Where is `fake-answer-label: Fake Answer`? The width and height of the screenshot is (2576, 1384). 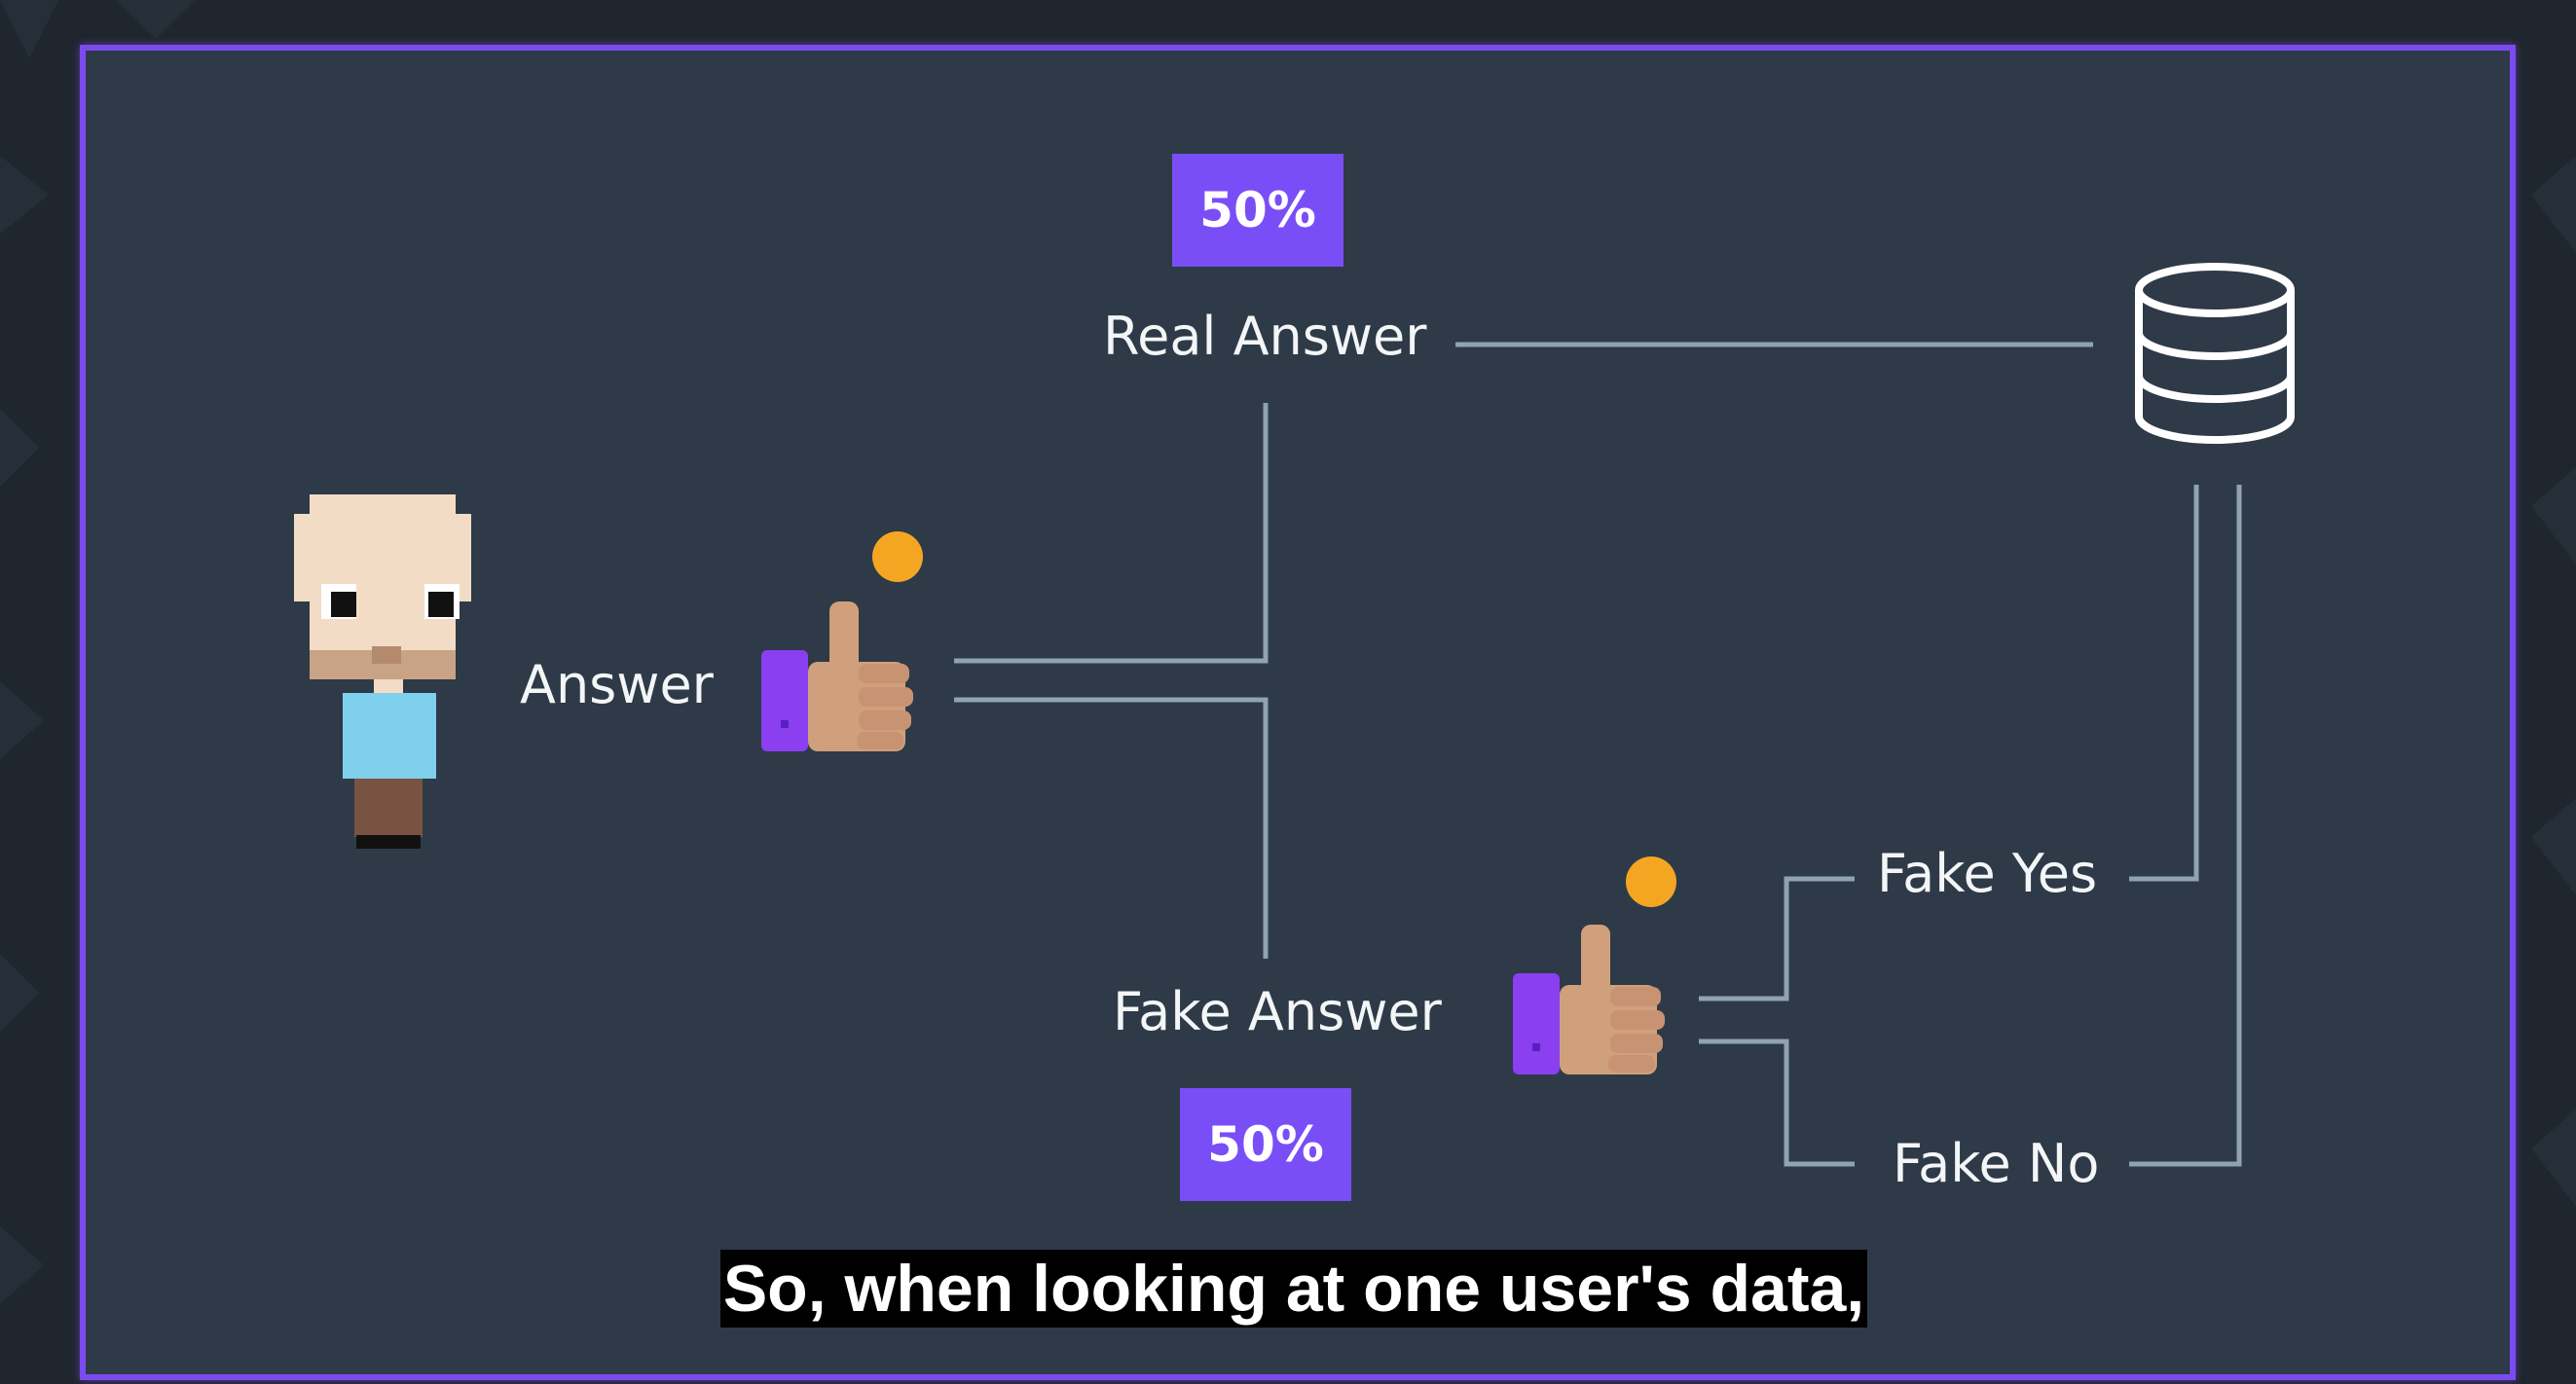
fake-answer-label: Fake Answer is located at coordinates (1277, 1011).